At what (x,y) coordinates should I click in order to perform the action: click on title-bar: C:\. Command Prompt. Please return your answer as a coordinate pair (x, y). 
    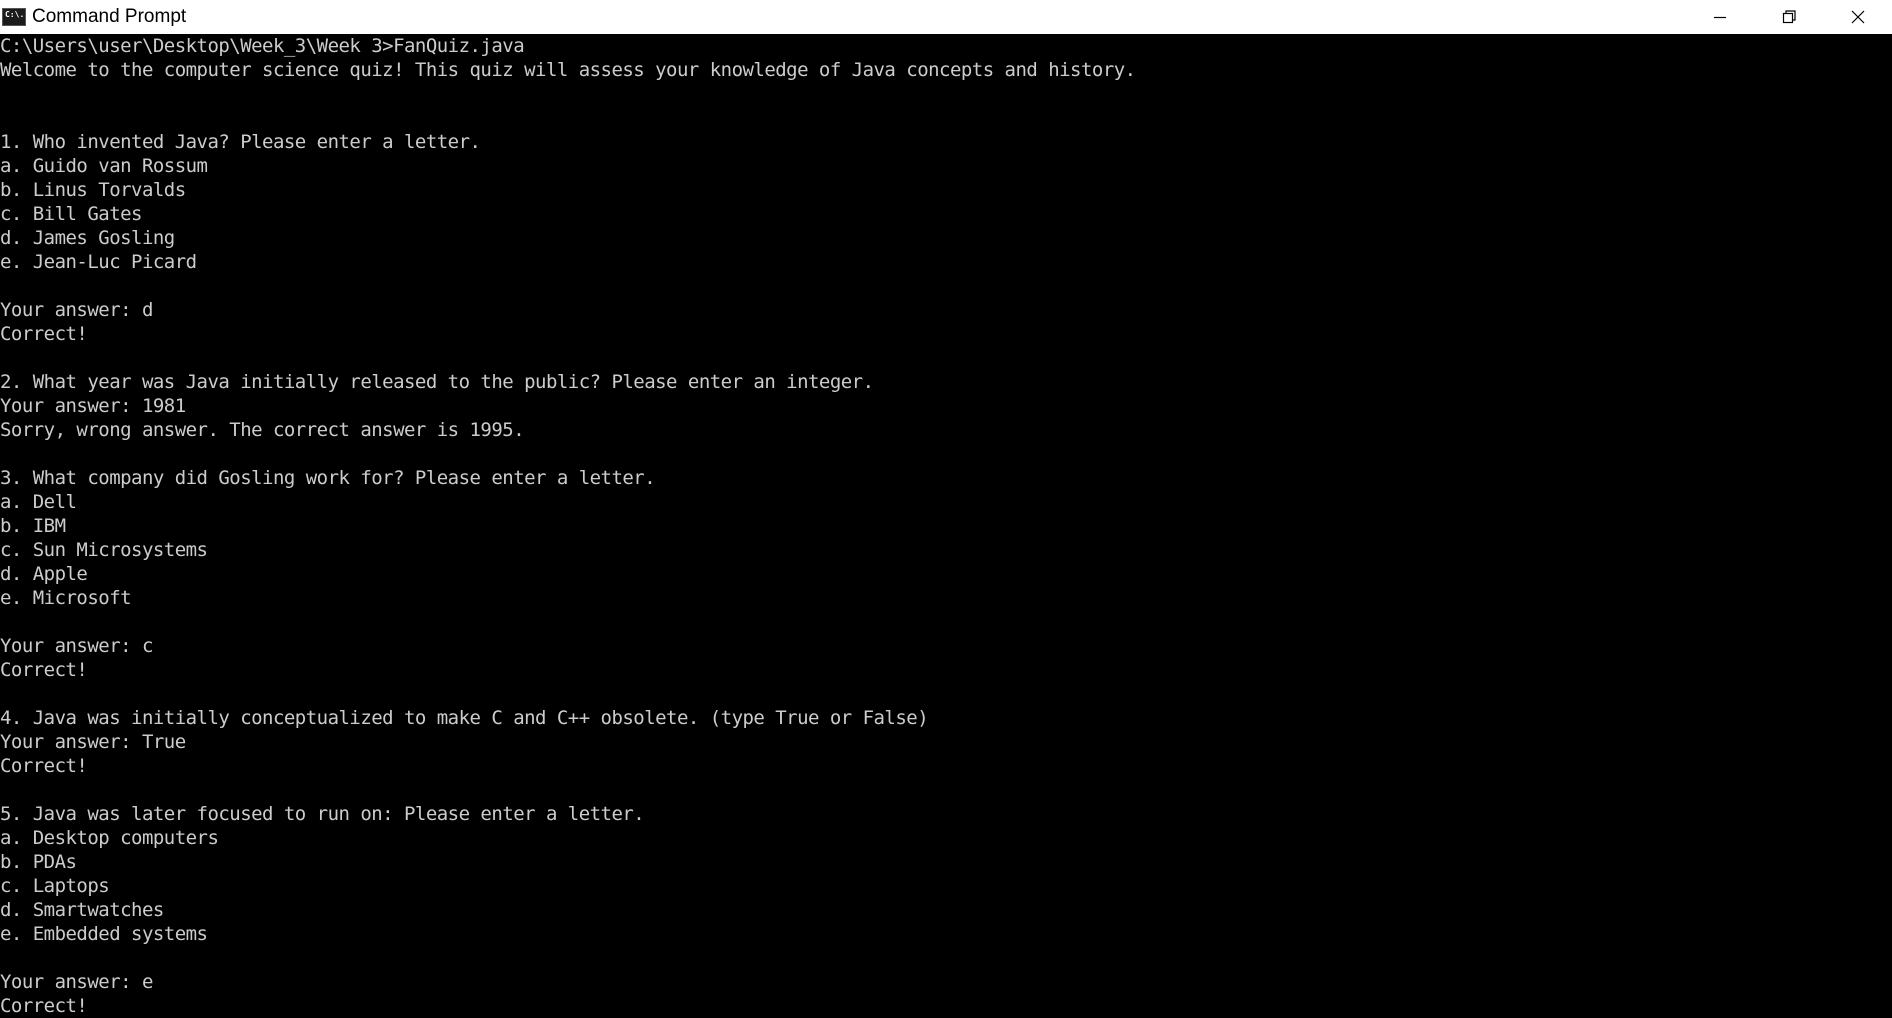
    Looking at the image, I should click on (946, 17).